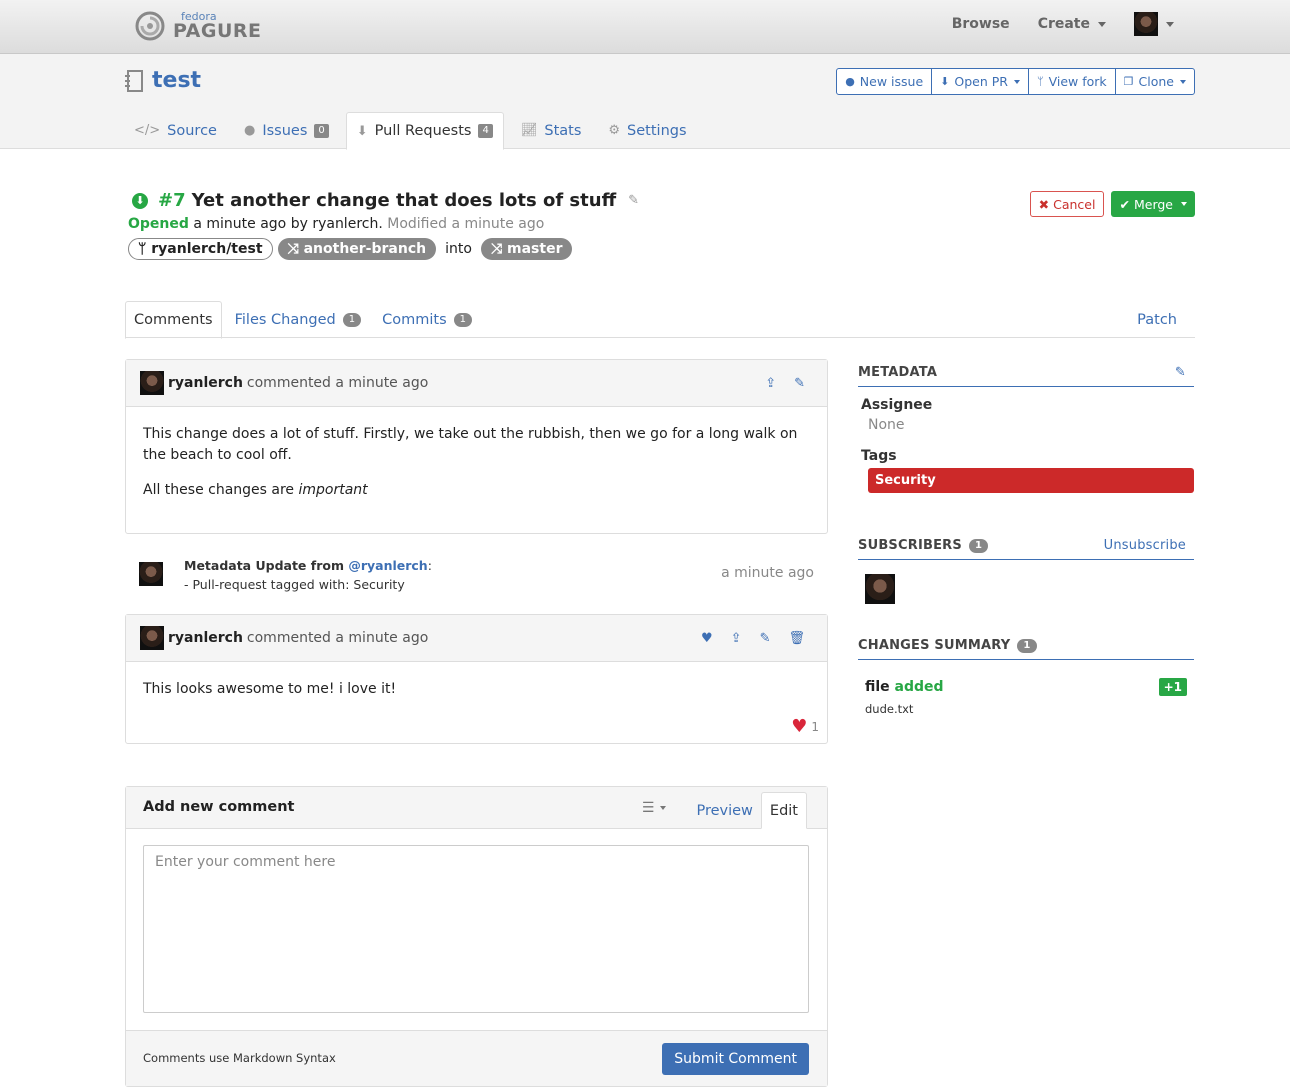  Describe the element at coordinates (880, 589) in the screenshot. I see `subscriber-avatar` at that location.